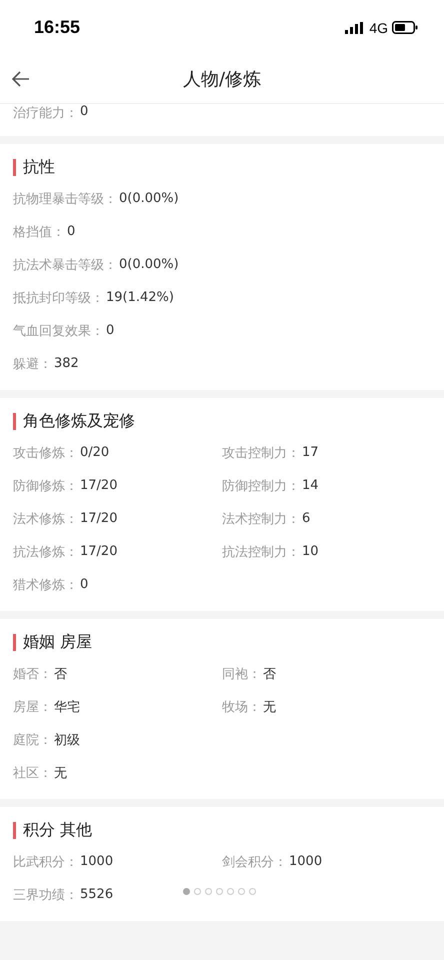 This screenshot has height=960, width=444. Describe the element at coordinates (67, 740) in the screenshot. I see `stat-value: 初级` at that location.